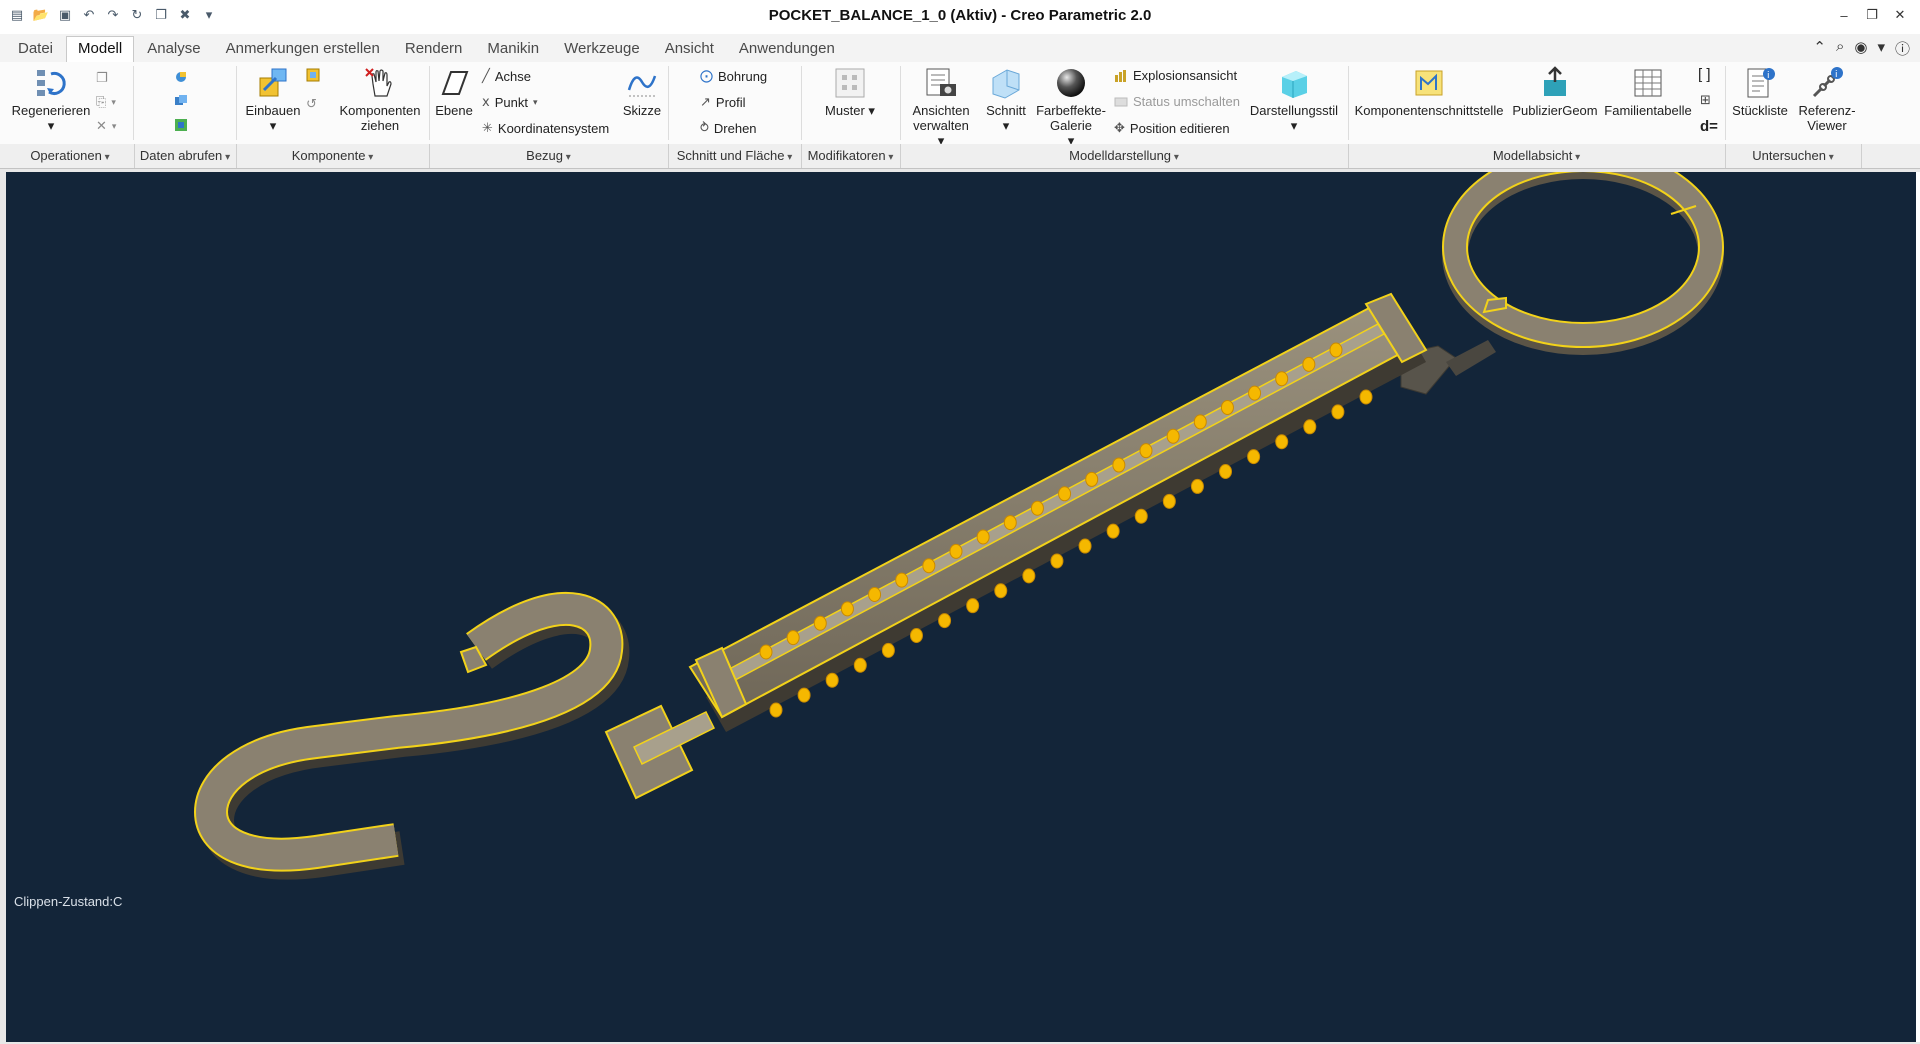  Describe the element at coordinates (787, 48) in the screenshot. I see `tab-anwendungen: Anwendungen` at that location.